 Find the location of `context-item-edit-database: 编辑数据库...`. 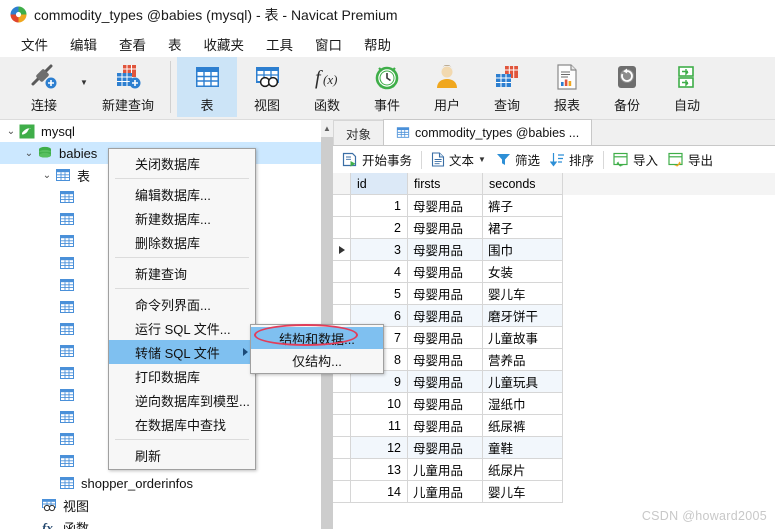

context-item-edit-database: 编辑数据库... is located at coordinates (182, 194).